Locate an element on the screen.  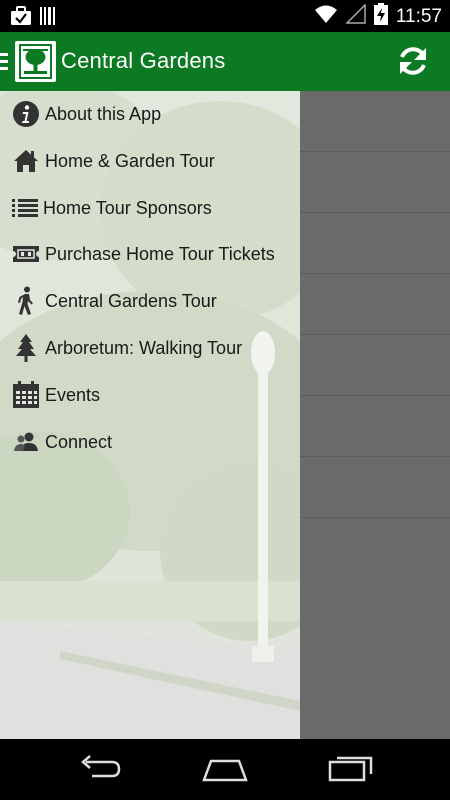
signal-icon is located at coordinates (355, 16).